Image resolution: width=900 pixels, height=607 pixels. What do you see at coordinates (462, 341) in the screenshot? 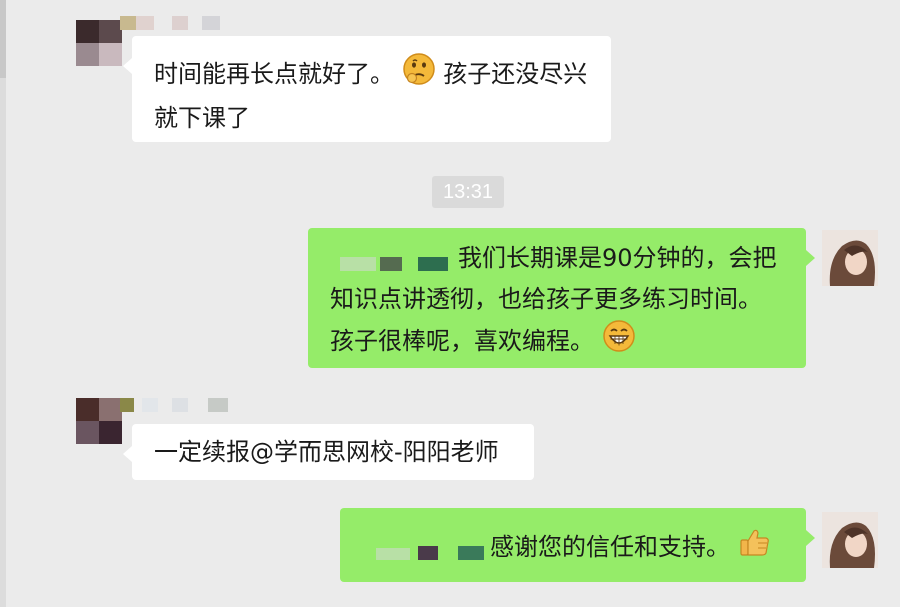
I see `message-text: 孩子很棒呢，喜欢编程。` at bounding box center [462, 341].